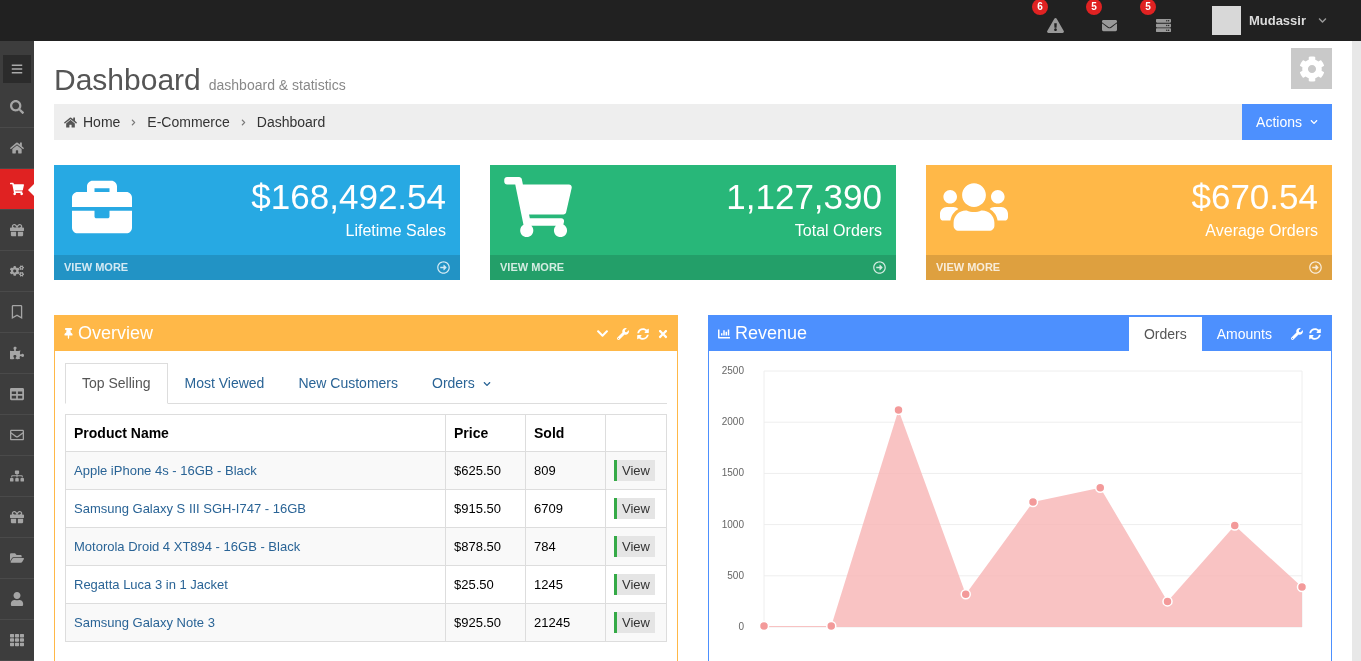 The image size is (1361, 661). I want to click on product-link: Regatta Luca 3 in 1 Jacket, so click(151, 584).